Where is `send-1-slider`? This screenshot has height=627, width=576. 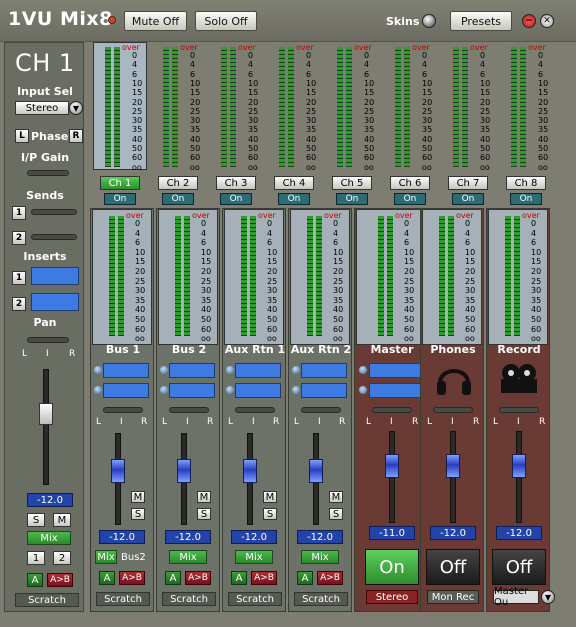
send-1-slider is located at coordinates (54, 212).